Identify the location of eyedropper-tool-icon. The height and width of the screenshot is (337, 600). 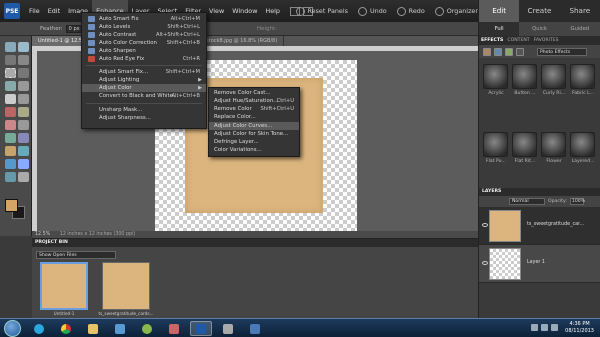
(23, 60).